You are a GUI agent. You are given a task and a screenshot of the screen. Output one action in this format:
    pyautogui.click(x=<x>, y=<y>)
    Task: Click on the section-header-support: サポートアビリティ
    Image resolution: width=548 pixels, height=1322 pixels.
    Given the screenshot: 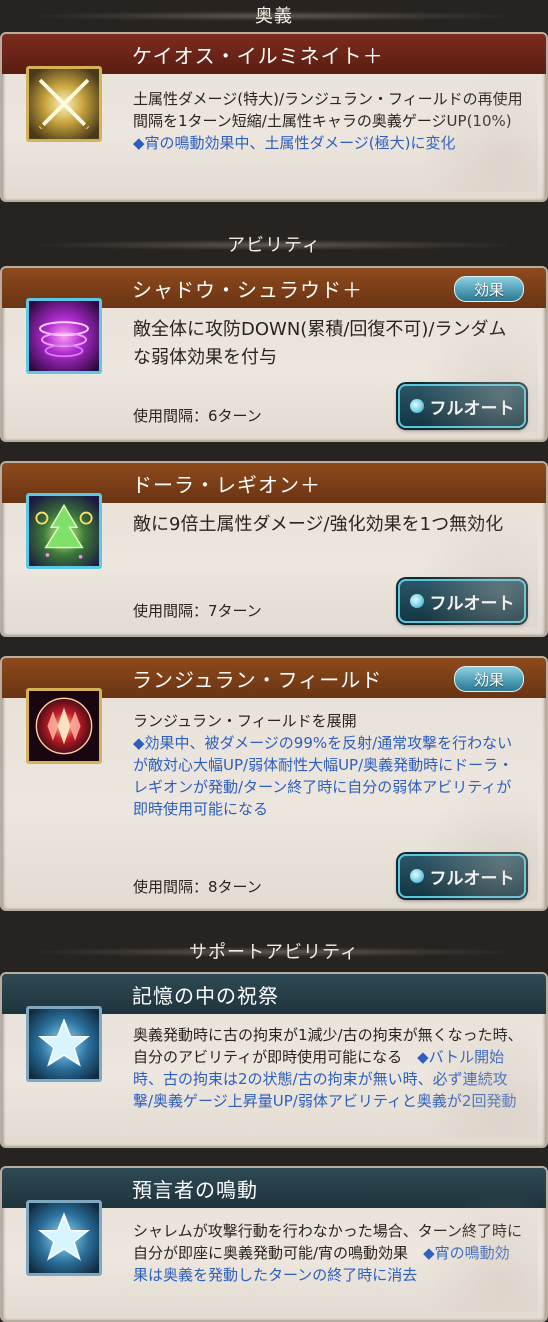 What is the action you would take?
    pyautogui.click(x=274, y=951)
    